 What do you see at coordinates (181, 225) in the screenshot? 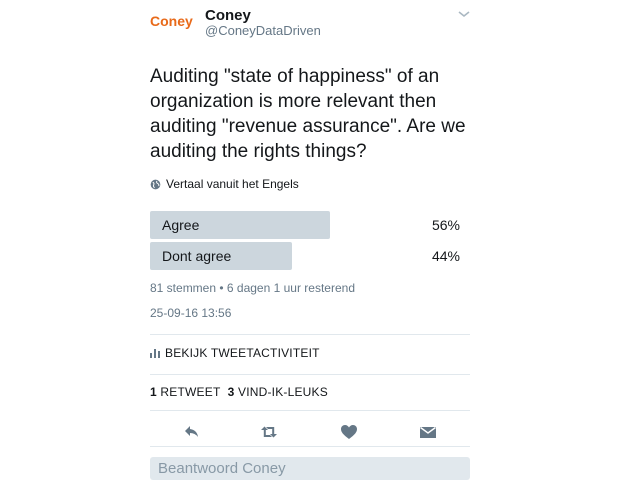
I see `poll-option-label: Agree` at bounding box center [181, 225].